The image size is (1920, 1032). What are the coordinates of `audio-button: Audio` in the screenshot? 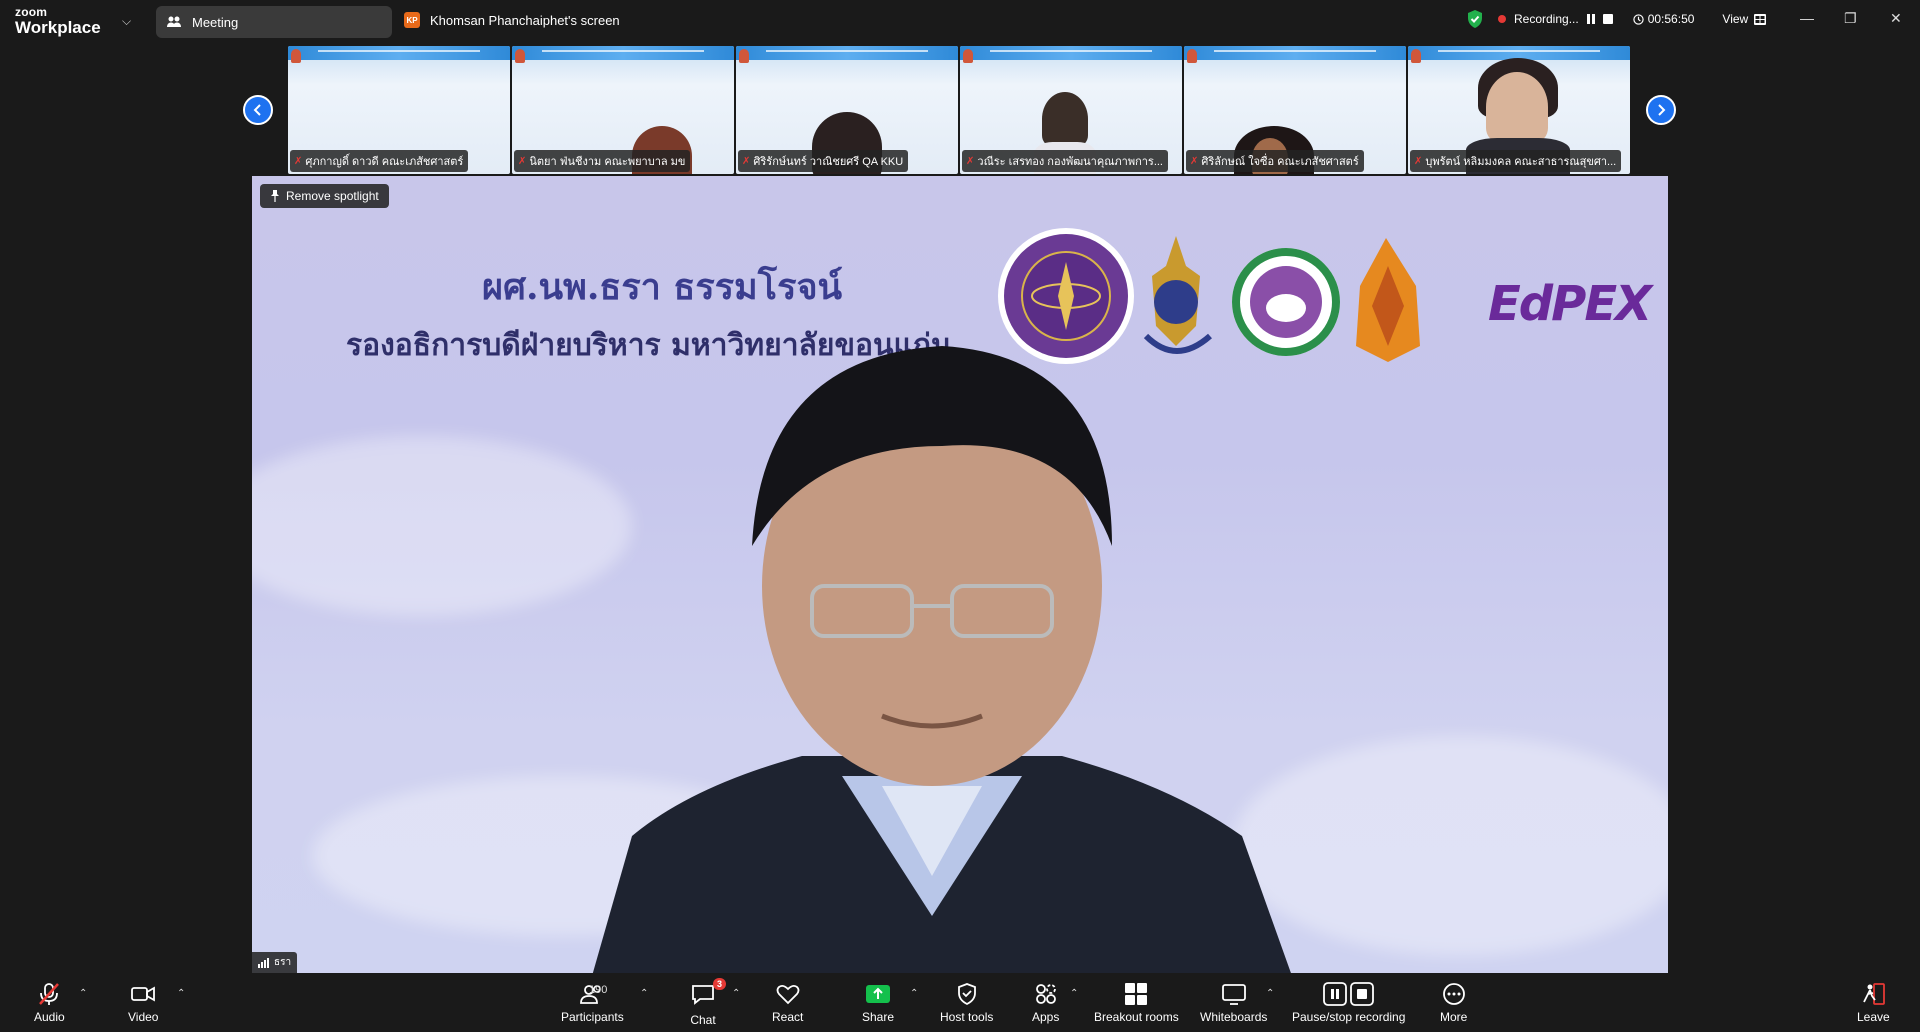 It's located at (49, 1003).